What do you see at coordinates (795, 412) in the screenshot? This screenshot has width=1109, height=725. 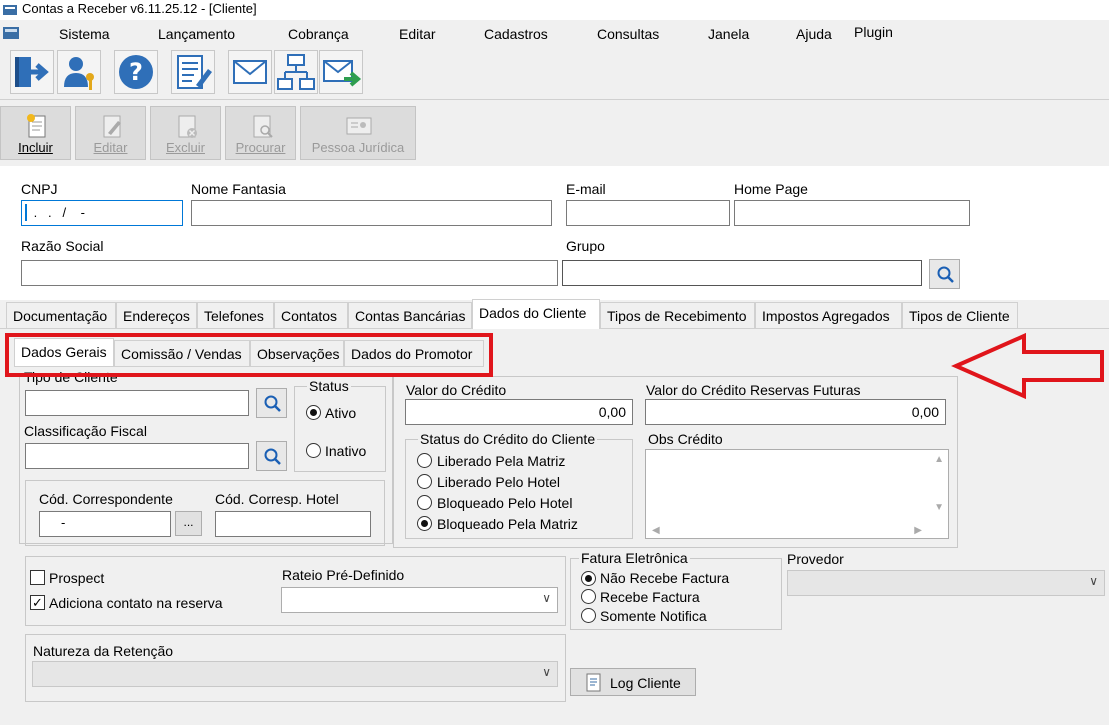 I see `valor-reservas-input: 0,00` at bounding box center [795, 412].